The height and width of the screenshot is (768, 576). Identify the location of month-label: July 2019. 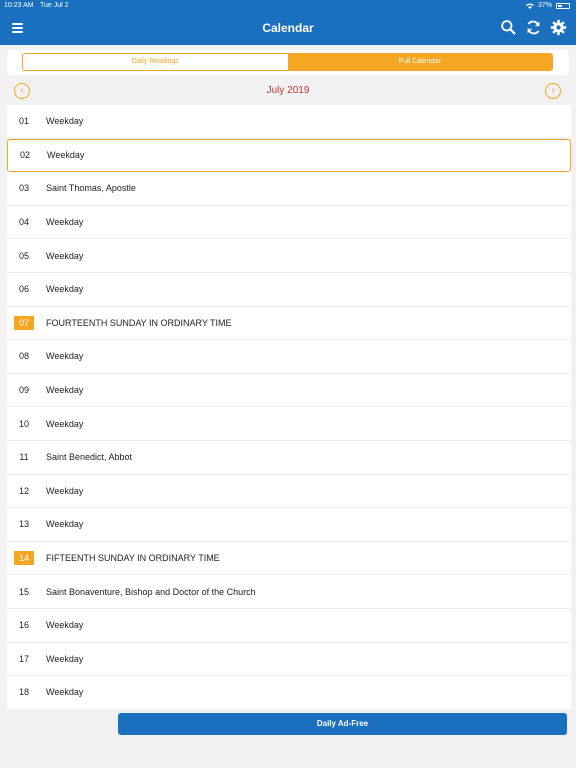
(288, 90).